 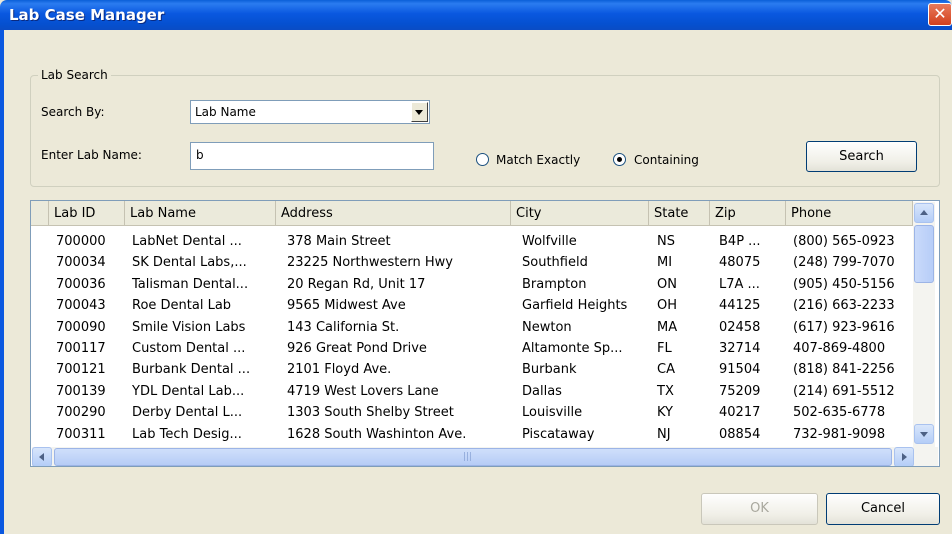 I want to click on cell-state: NS, so click(x=666, y=241).